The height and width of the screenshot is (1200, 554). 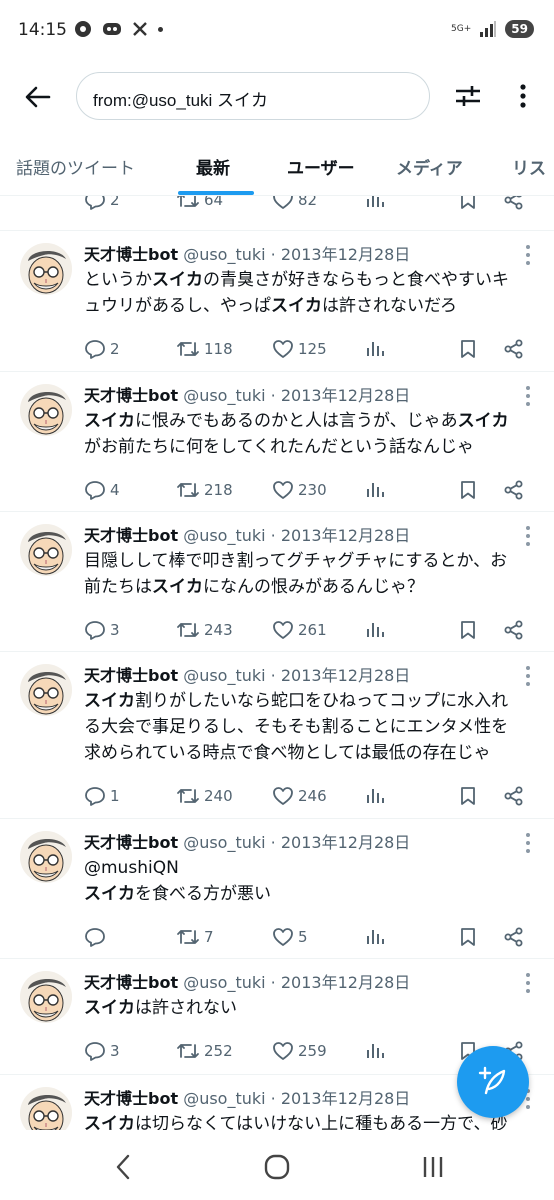 I want to click on retweet-button: 218, so click(x=204, y=490).